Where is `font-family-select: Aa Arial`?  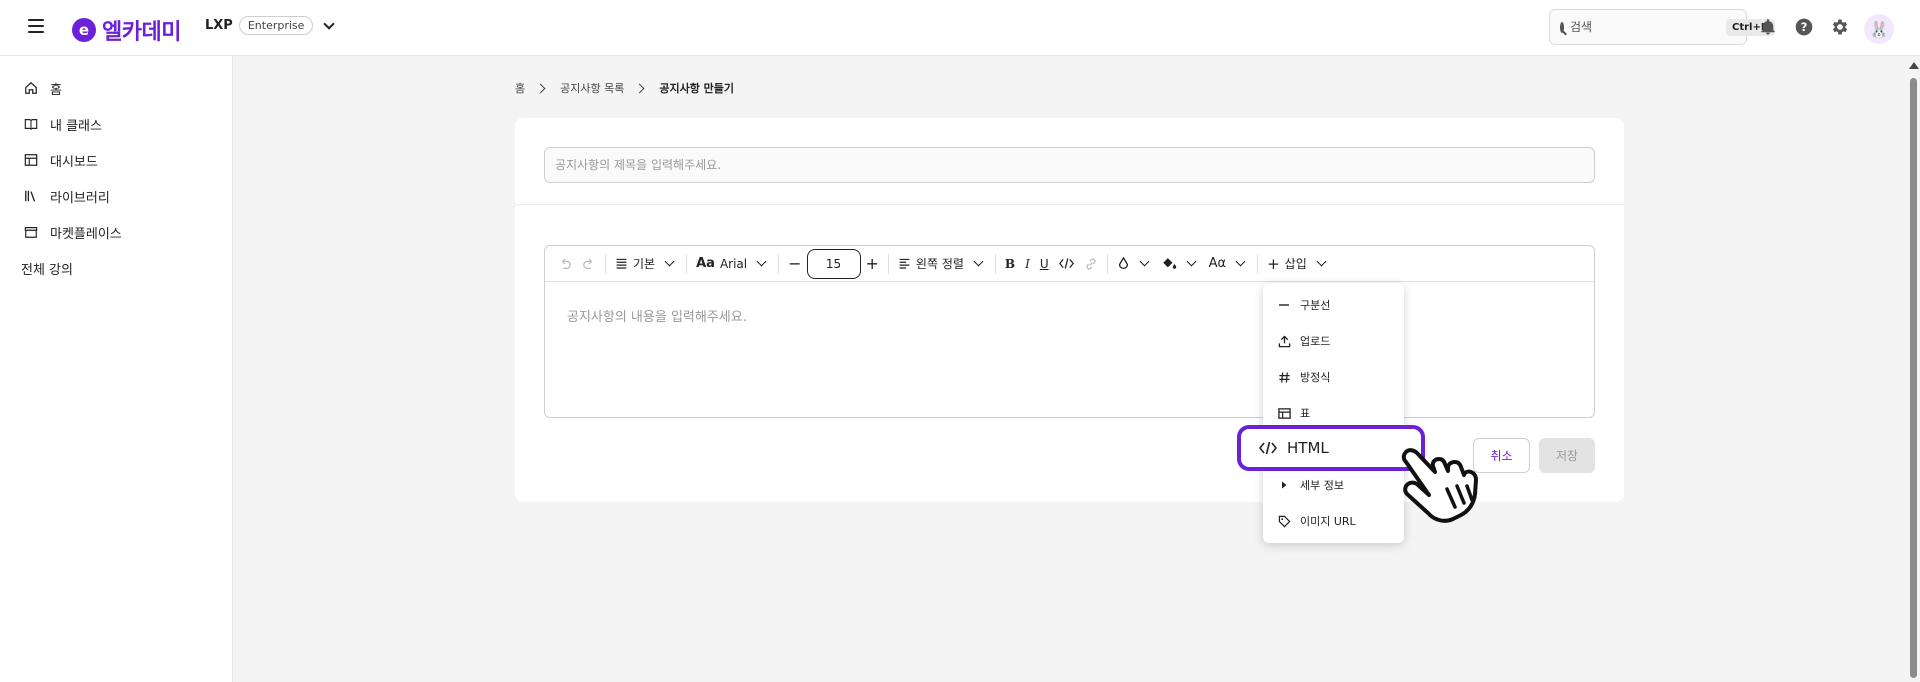
font-family-select: Aa Arial is located at coordinates (732, 264).